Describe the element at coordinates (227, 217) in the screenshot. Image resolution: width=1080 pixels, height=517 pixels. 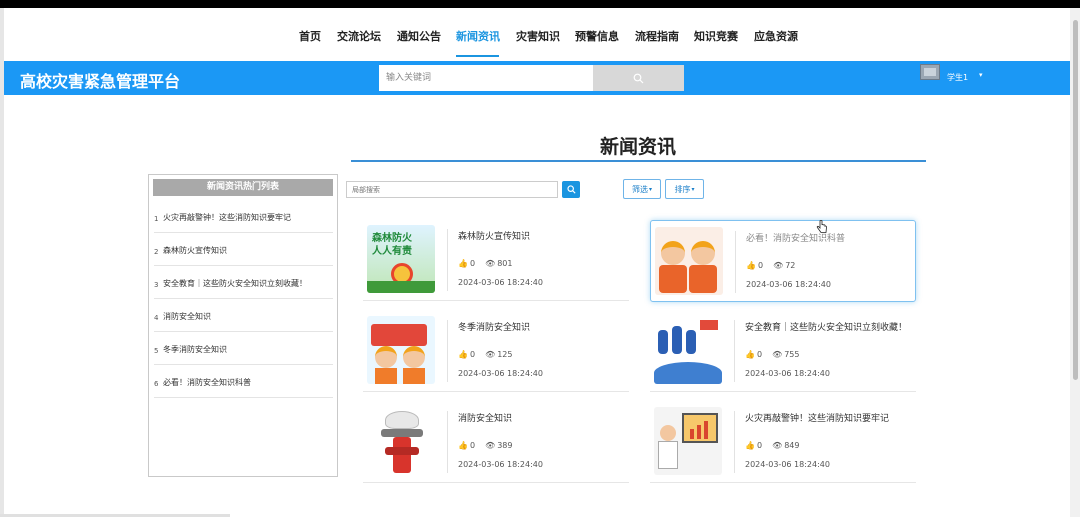
I see `hot-list-title: 火灾再敲警钟！这些消防知识要牢记` at that location.